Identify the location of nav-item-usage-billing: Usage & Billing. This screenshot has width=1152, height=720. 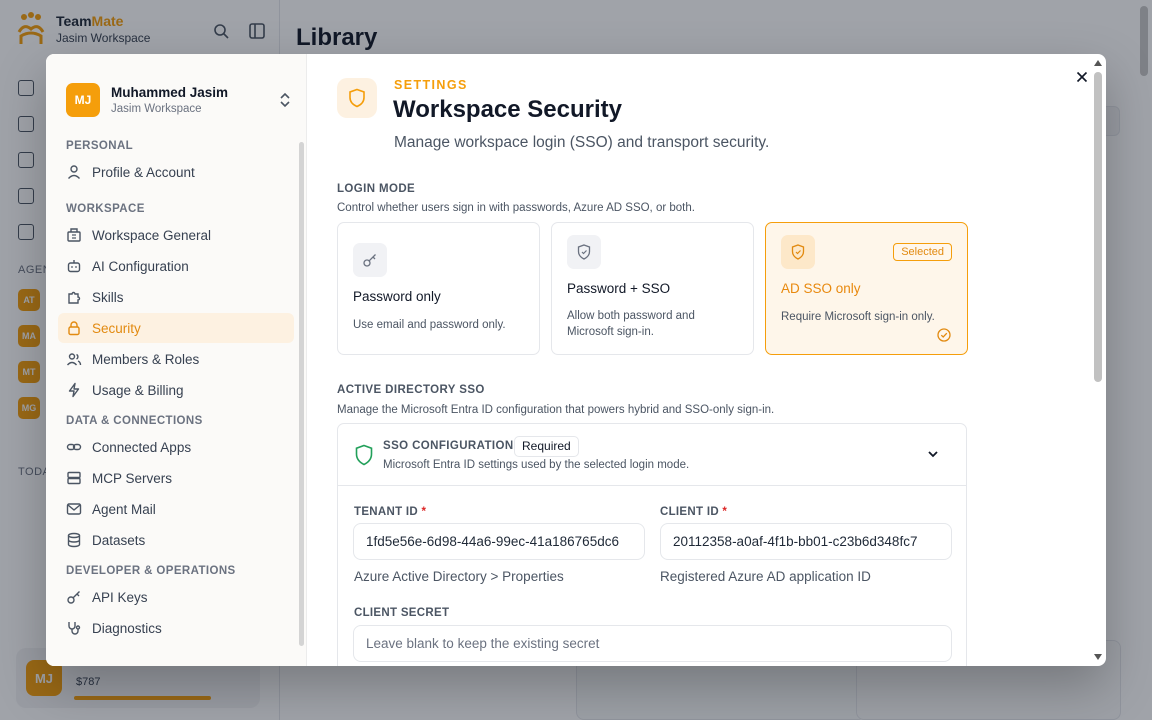
(176, 390).